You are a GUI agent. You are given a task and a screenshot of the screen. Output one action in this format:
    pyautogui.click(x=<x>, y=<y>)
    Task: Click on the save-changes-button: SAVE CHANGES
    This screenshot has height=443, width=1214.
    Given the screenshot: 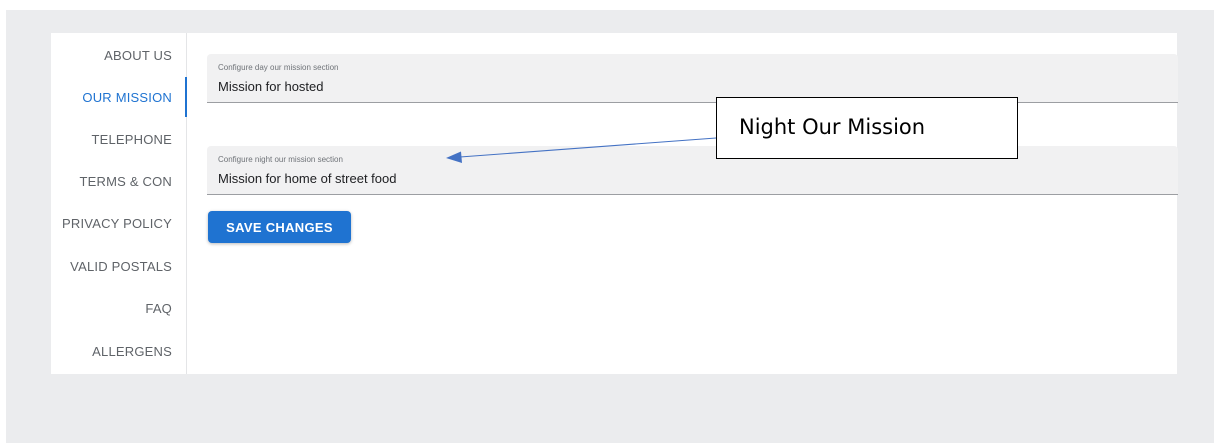 What is the action you would take?
    pyautogui.click(x=279, y=227)
    